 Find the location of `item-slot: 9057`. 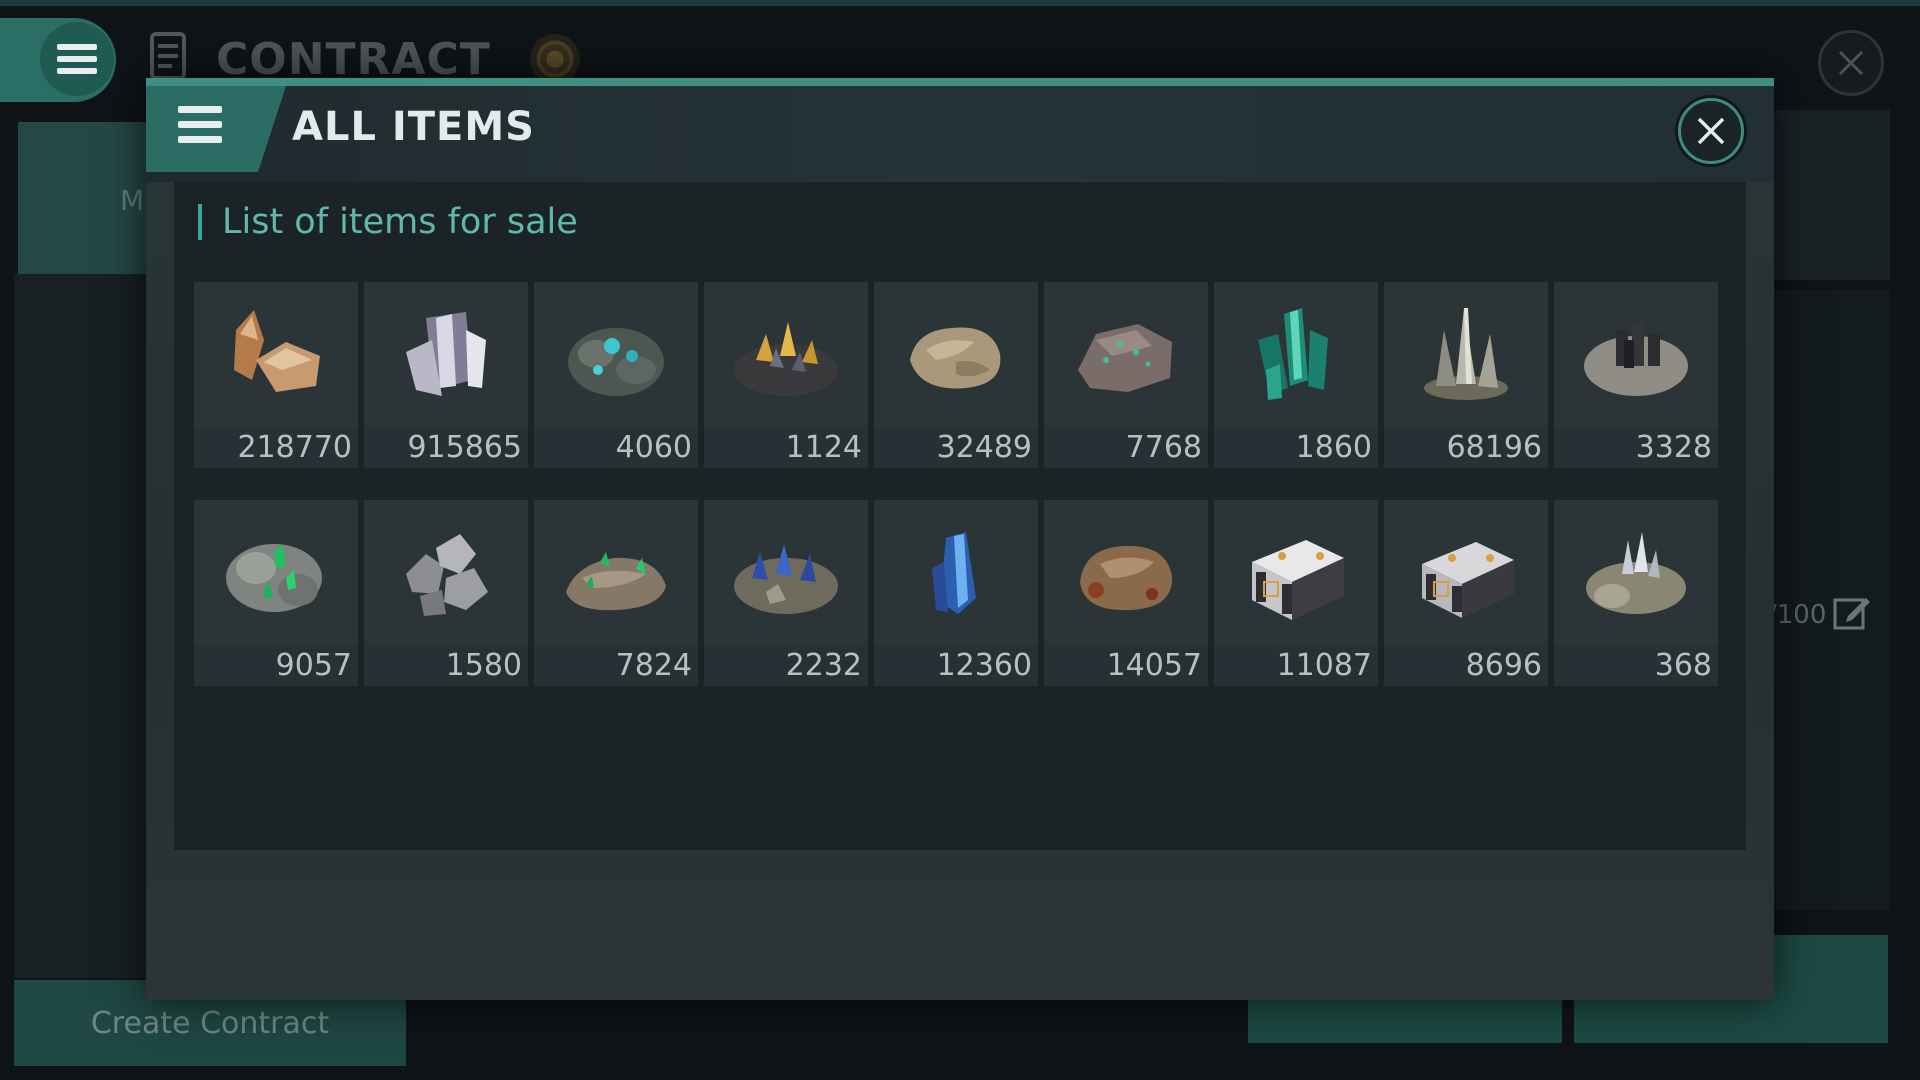

item-slot: 9057 is located at coordinates (276, 593).